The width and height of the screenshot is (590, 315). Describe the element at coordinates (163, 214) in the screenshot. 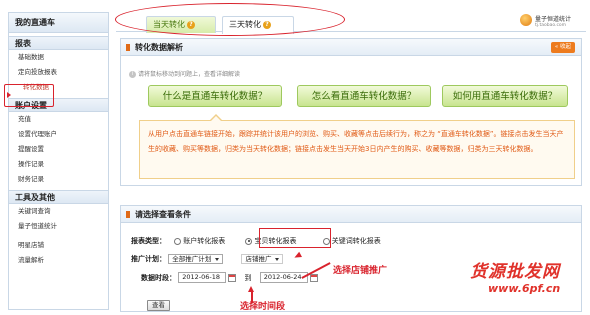

I see `panel-title: 请选择查看条件` at that location.